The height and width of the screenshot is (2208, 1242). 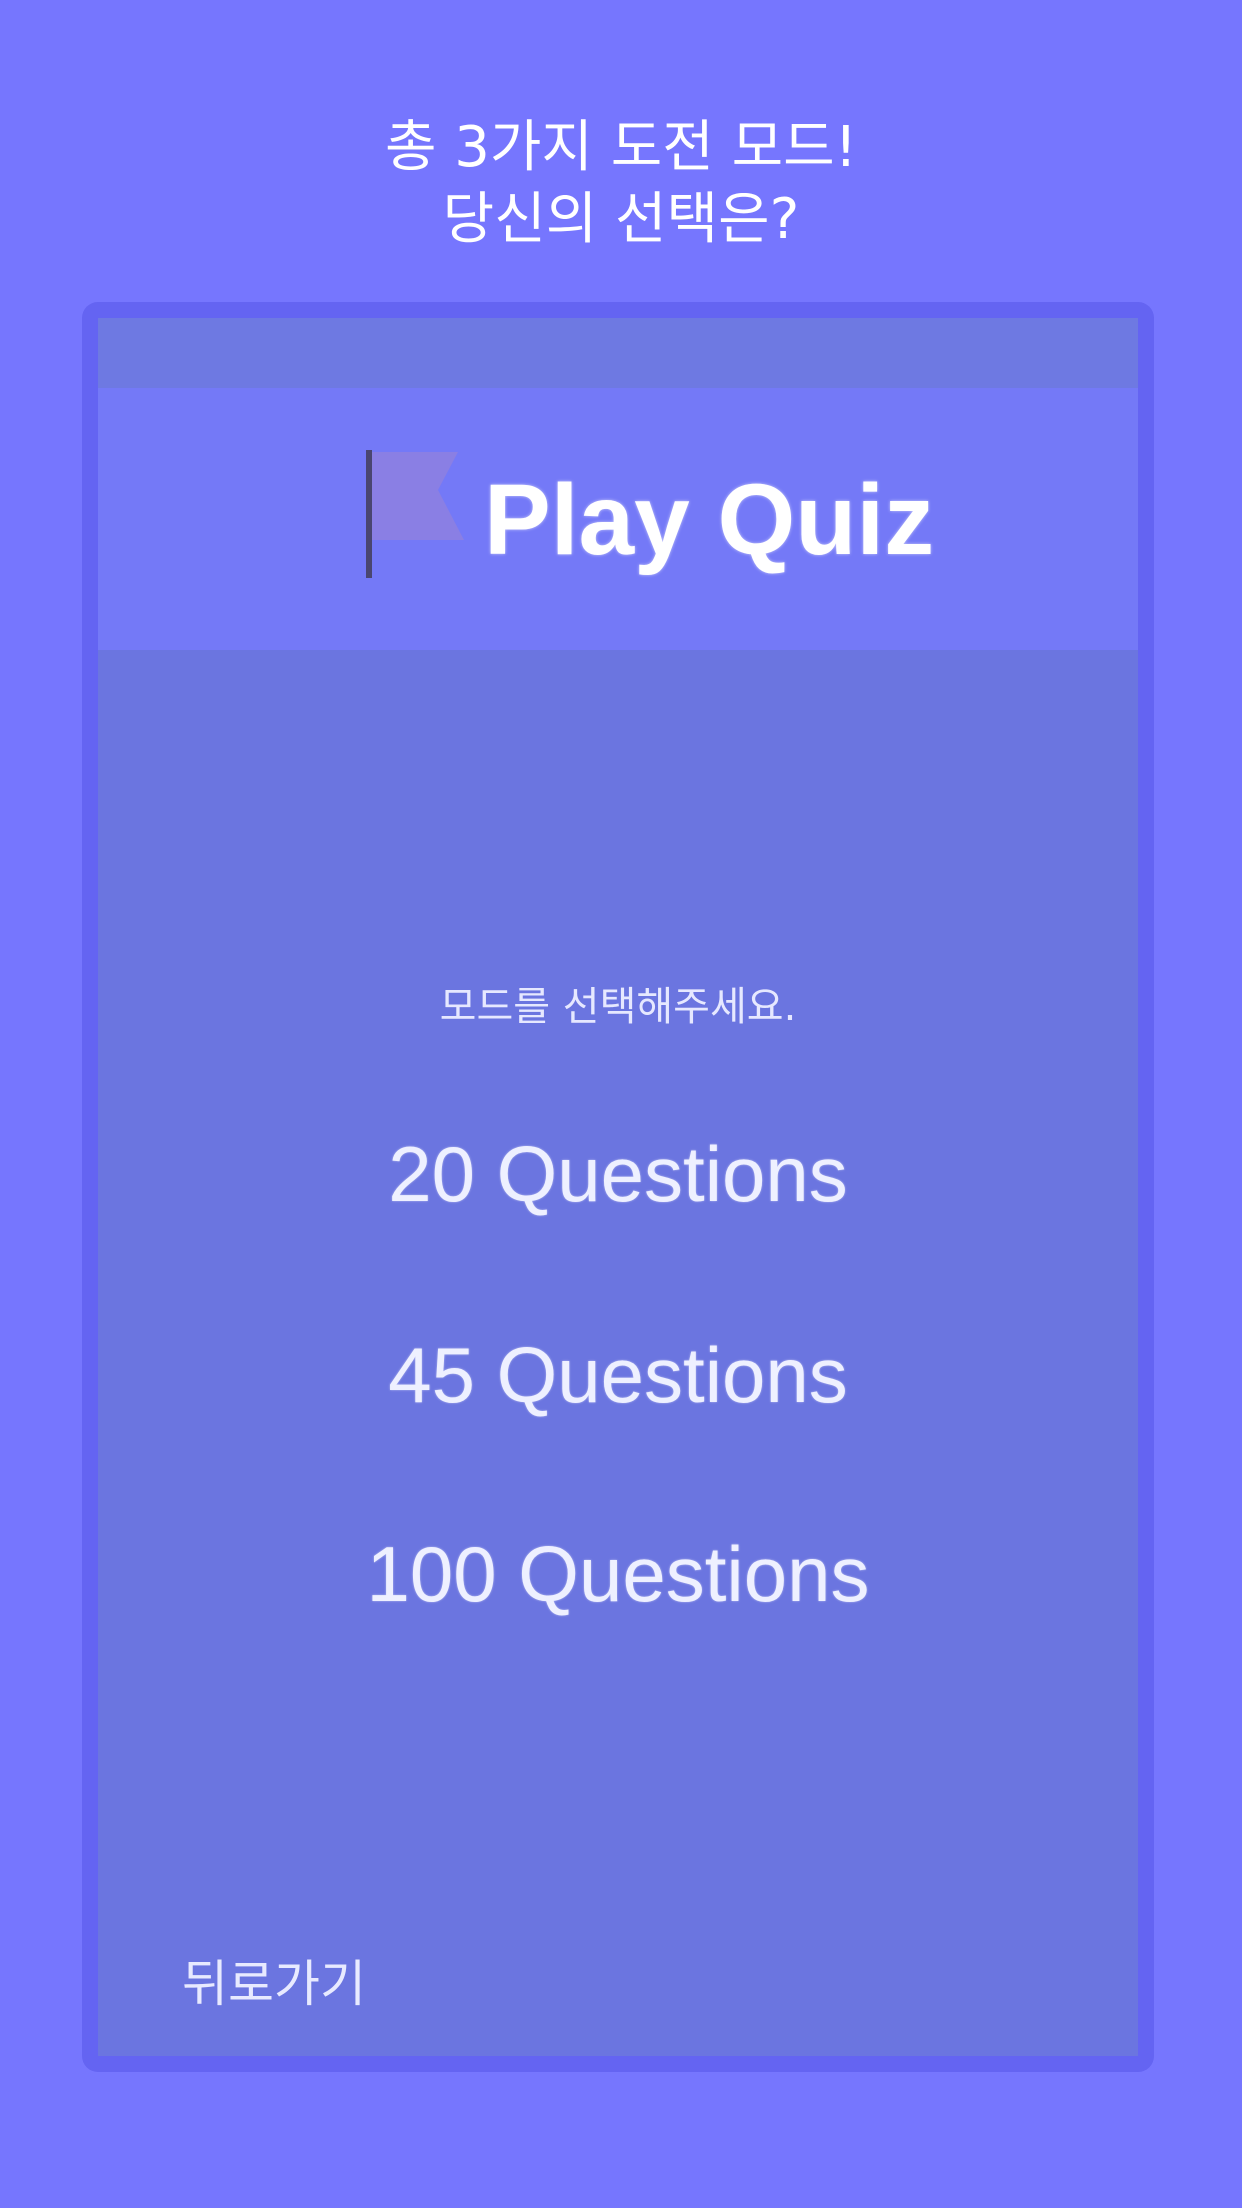 What do you see at coordinates (709, 520) in the screenshot?
I see `app-title: Play Quiz` at bounding box center [709, 520].